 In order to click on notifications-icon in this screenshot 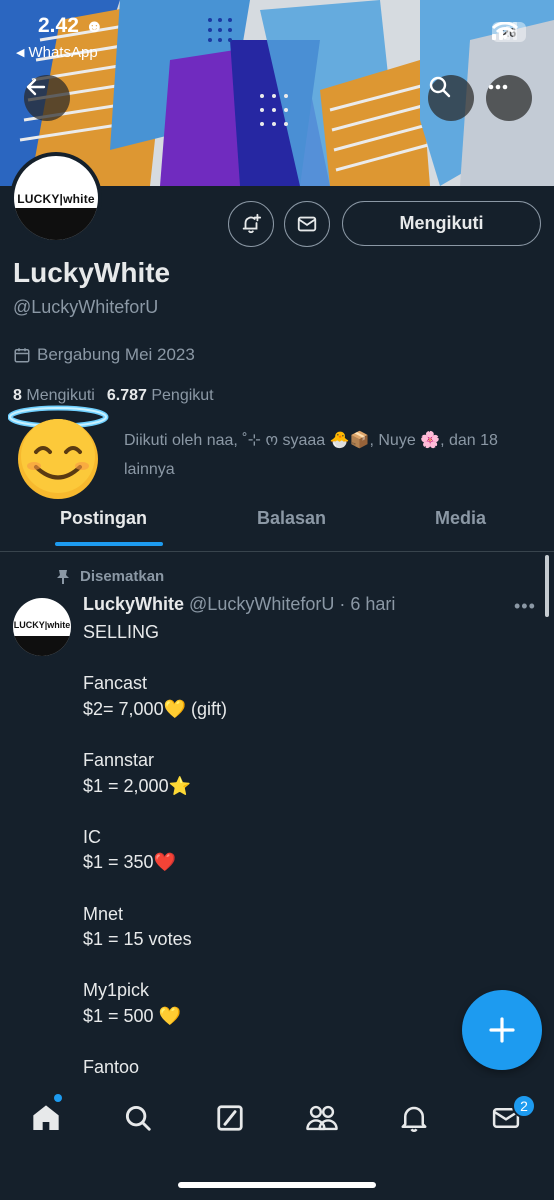, I will do `click(414, 1119)`.